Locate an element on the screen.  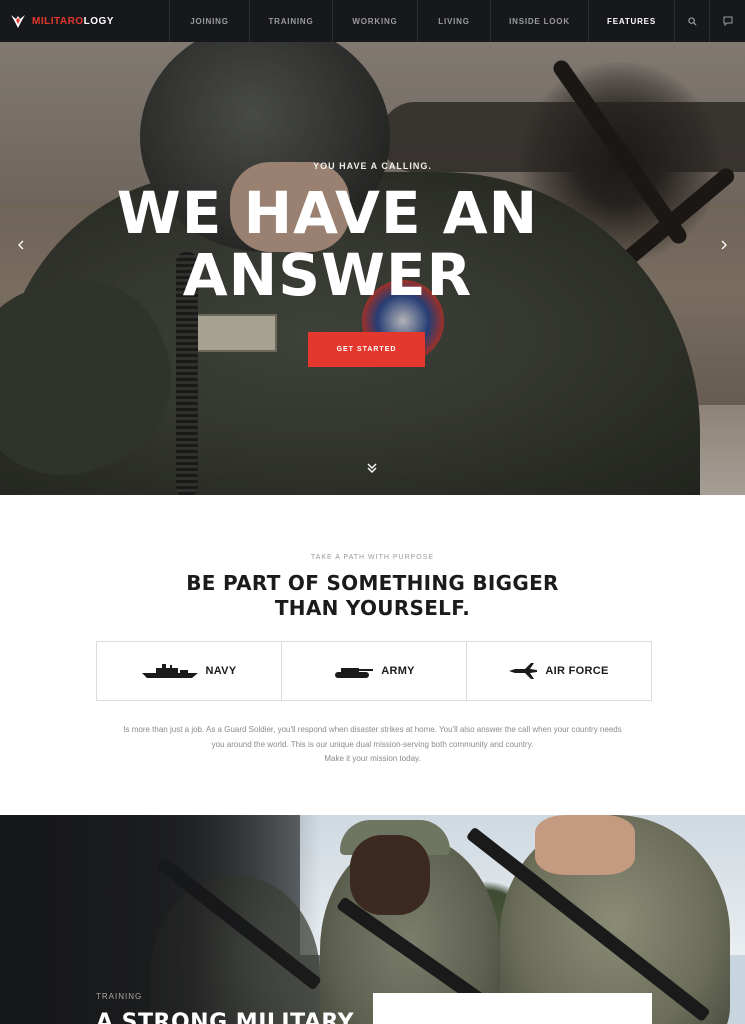
hero-title-line2: ANSWER is located at coordinates (327, 275).